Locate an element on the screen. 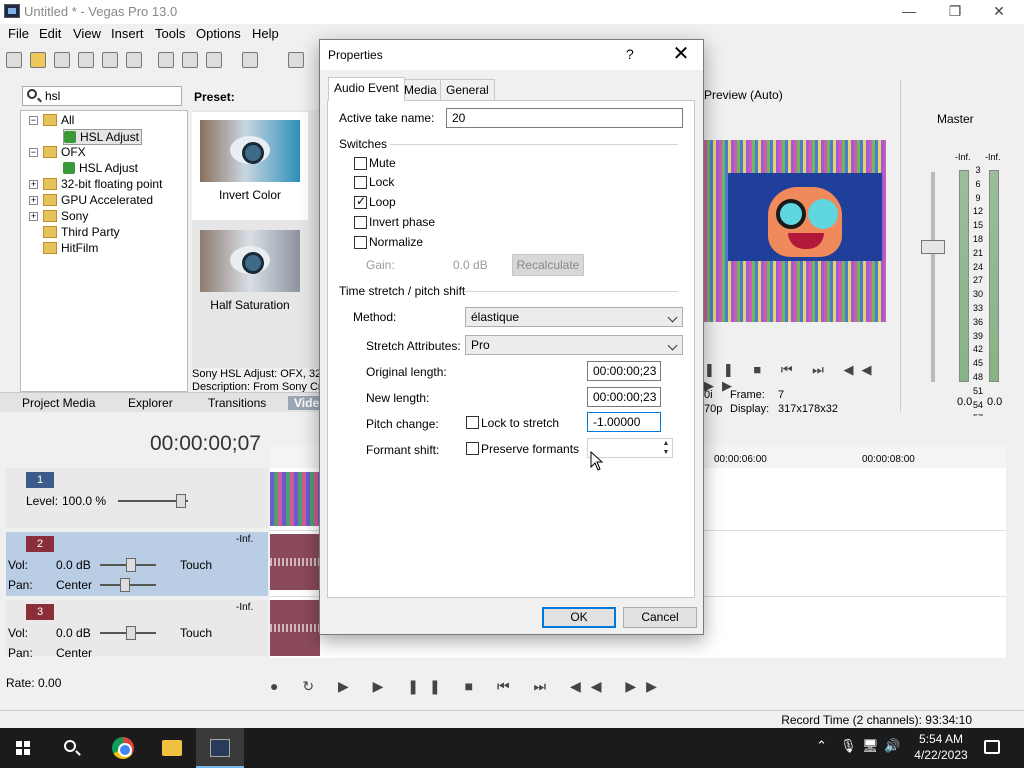 The width and height of the screenshot is (1024, 768). menu-options: Options is located at coordinates (218, 33).